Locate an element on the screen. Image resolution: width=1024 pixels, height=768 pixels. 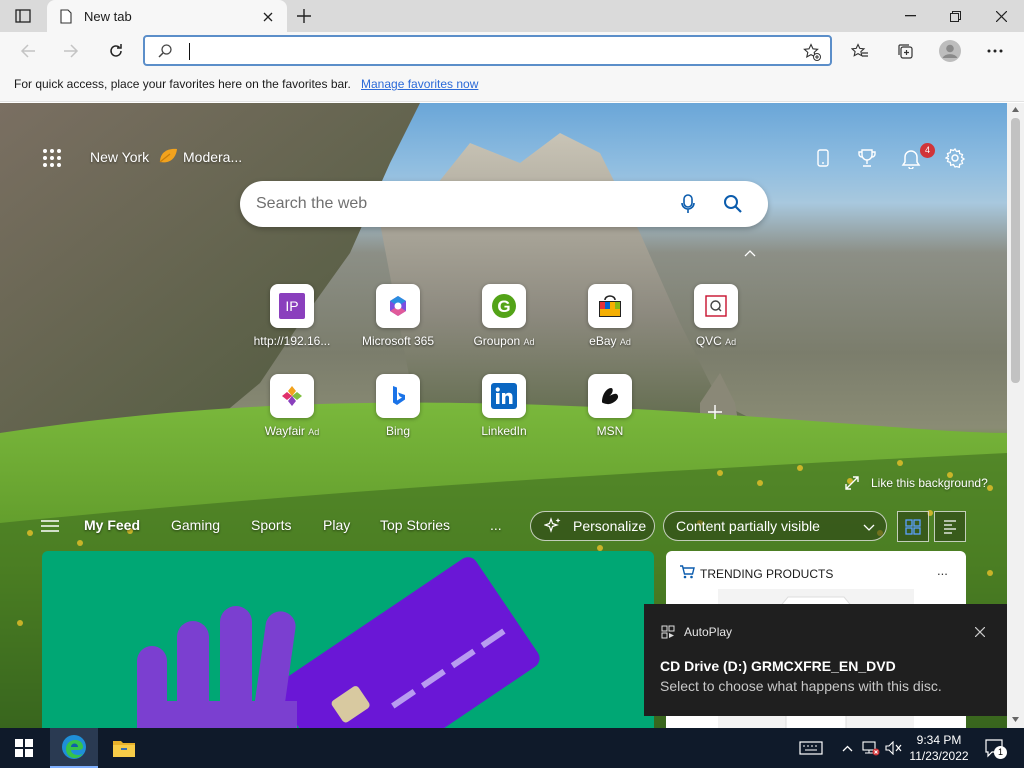
msn-icon is located at coordinates (610, 396).